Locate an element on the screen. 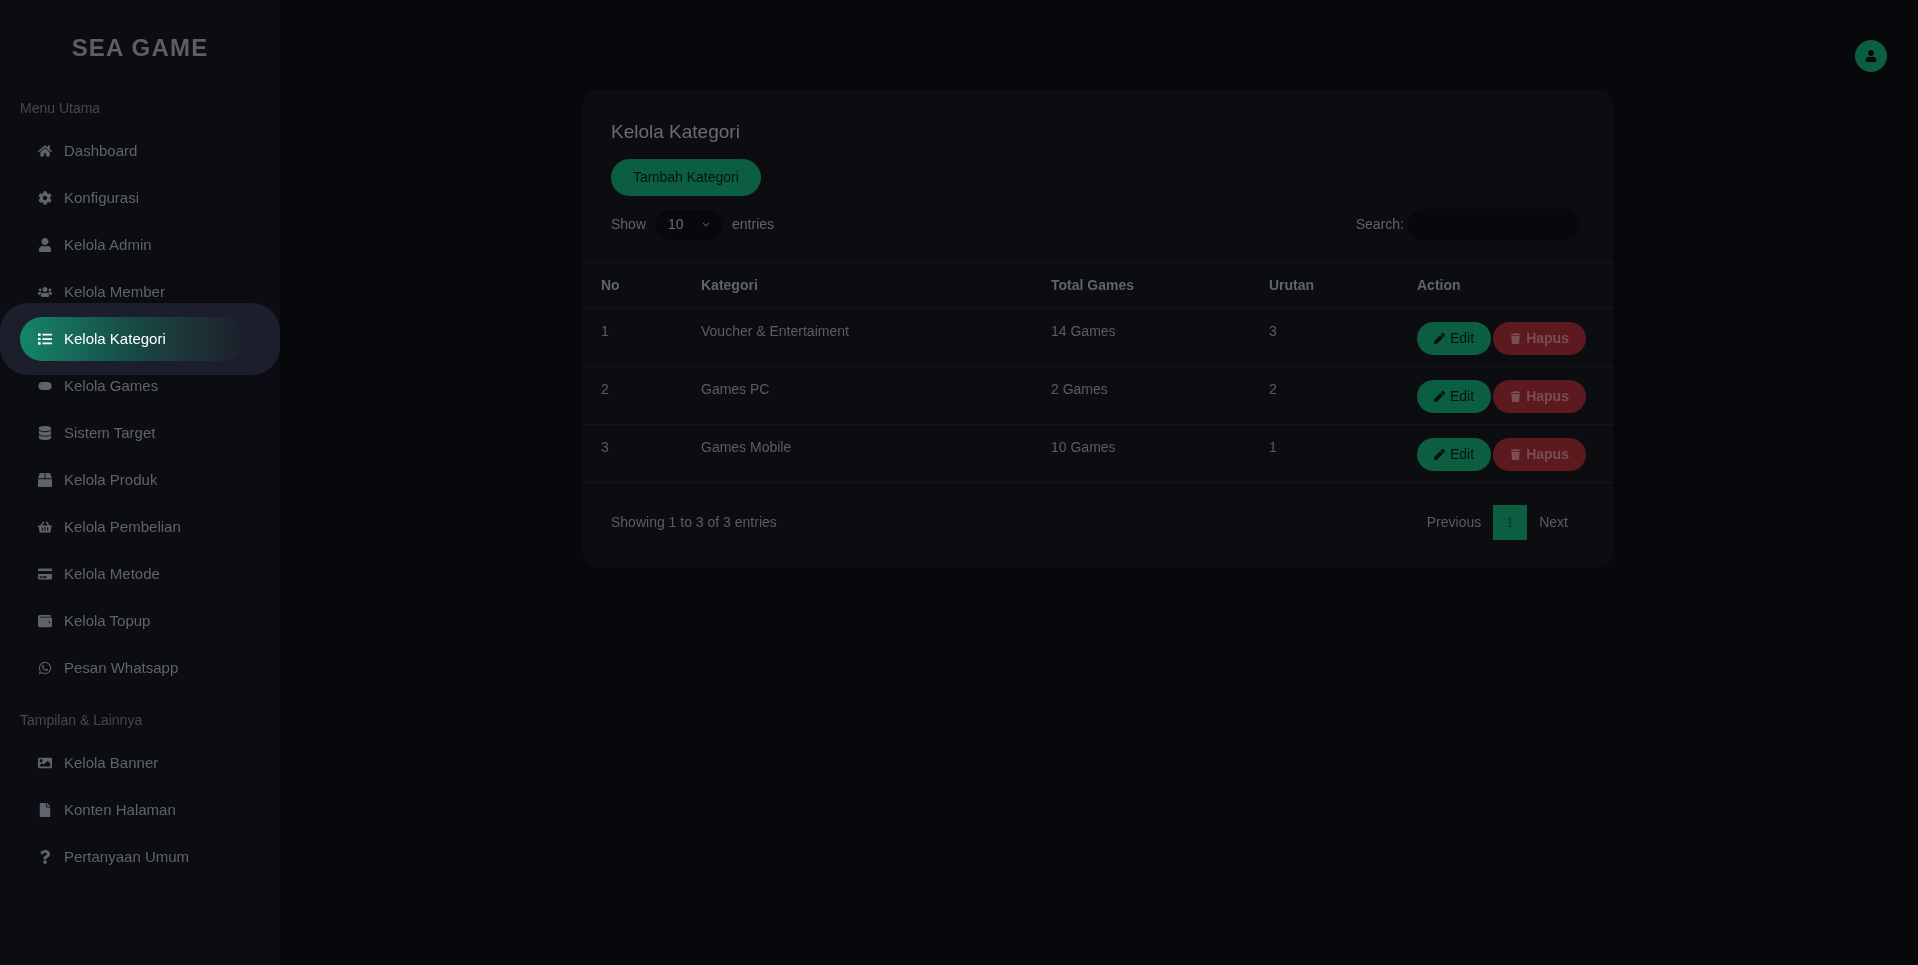 This screenshot has width=1918, height=965. settings-icon is located at coordinates (45, 198).